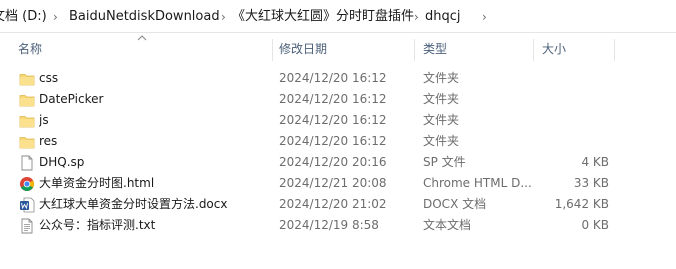 Image resolution: width=676 pixels, height=269 pixels. What do you see at coordinates (595, 162) in the screenshot?
I see `file-size: 4 KB` at bounding box center [595, 162].